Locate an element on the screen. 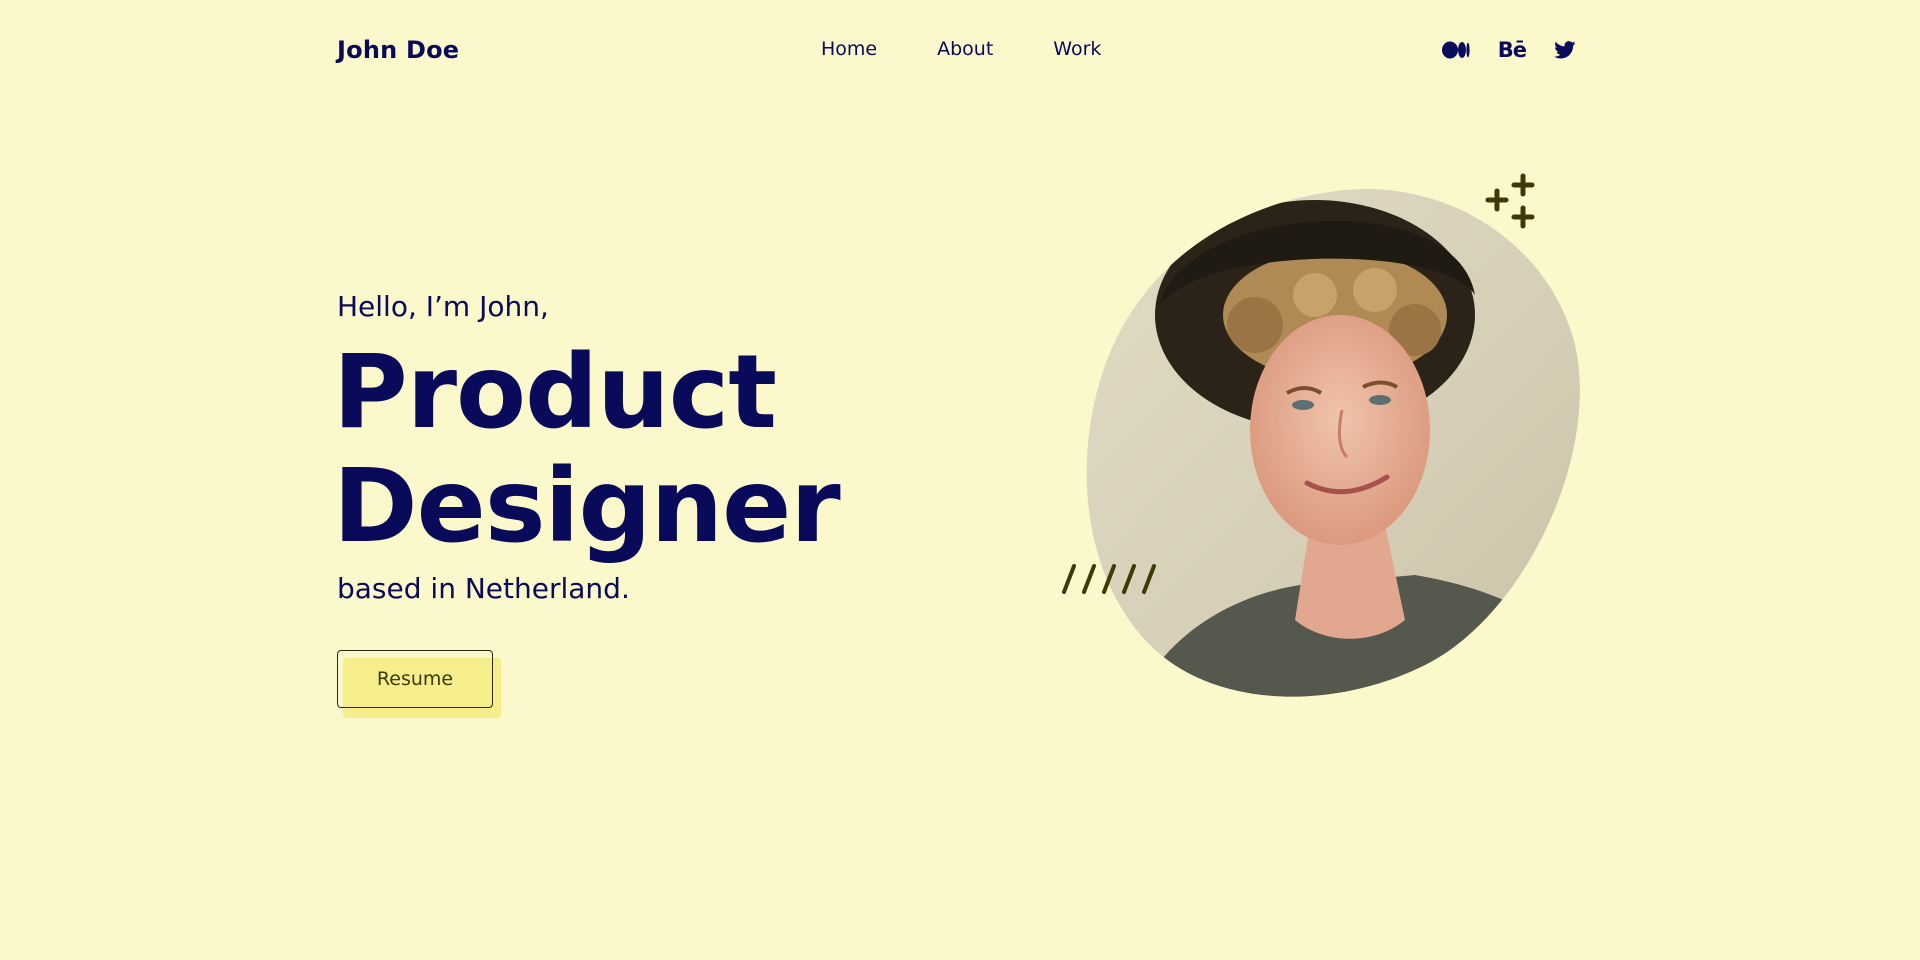 The width and height of the screenshot is (1920, 960). nav-home: Home is located at coordinates (849, 49).